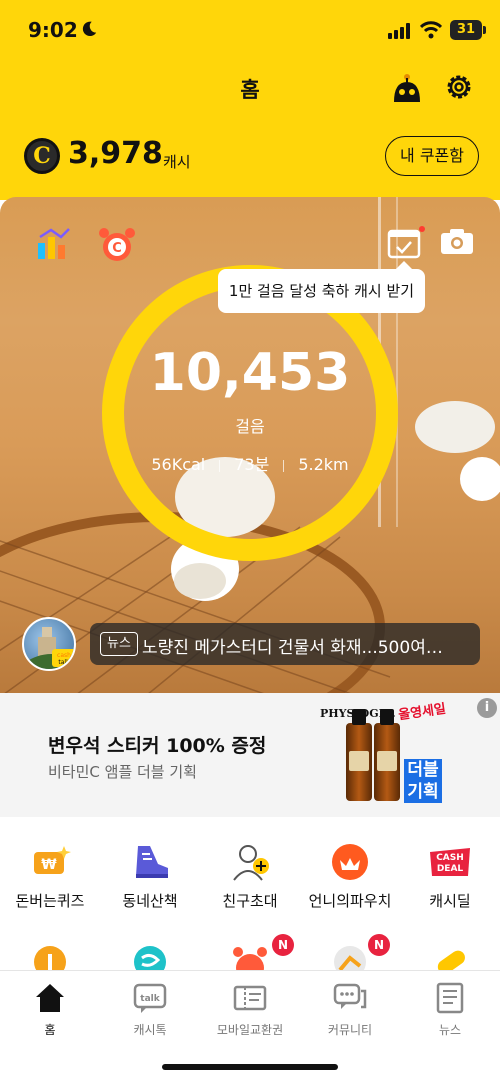 The width and height of the screenshot is (500, 1083). Describe the element at coordinates (350, 901) in the screenshot. I see `menu-label: 언니의파우치` at that location.